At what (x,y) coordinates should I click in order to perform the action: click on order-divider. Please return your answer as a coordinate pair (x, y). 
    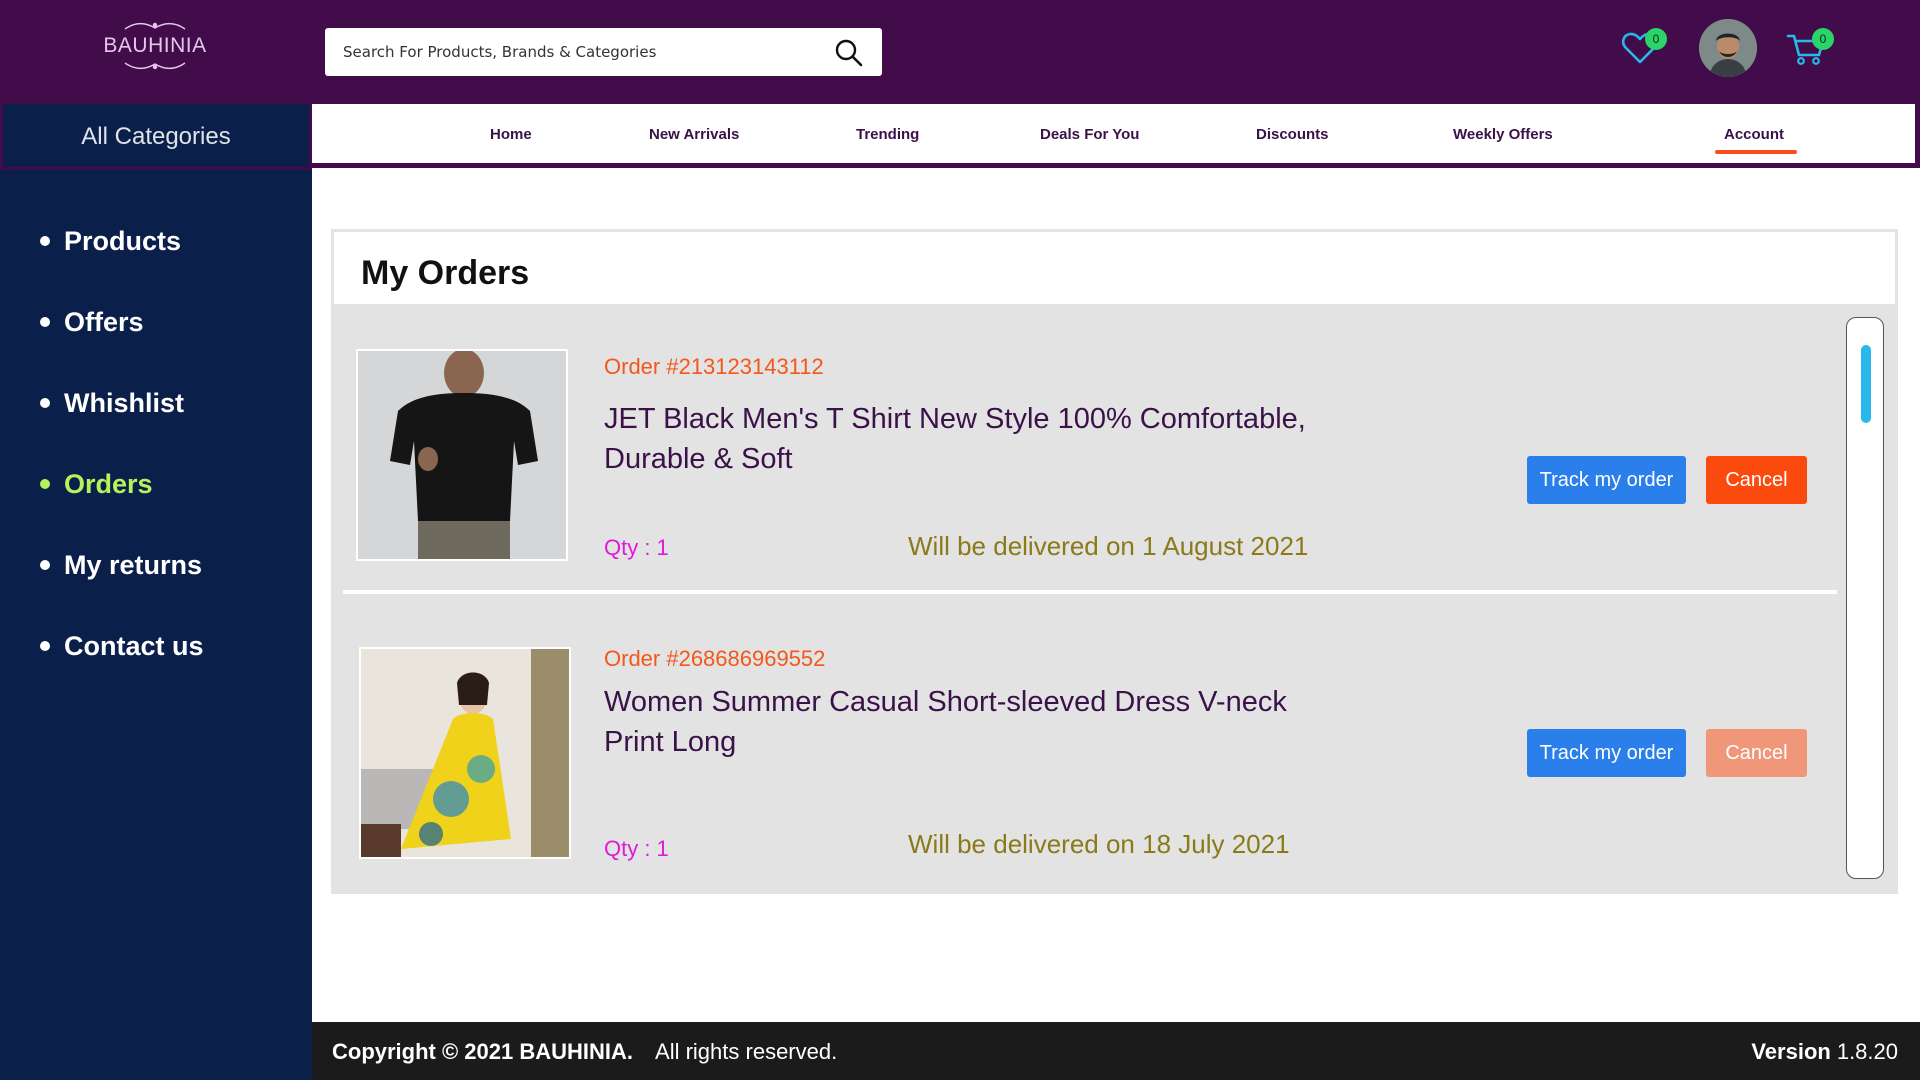
    Looking at the image, I should click on (1090, 592).